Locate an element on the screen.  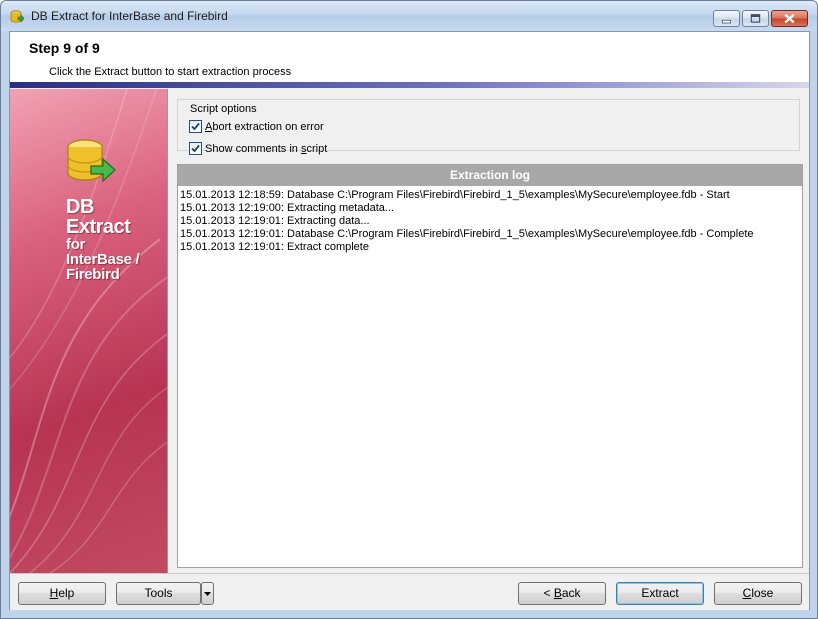
help-button: Help is located at coordinates (62, 593).